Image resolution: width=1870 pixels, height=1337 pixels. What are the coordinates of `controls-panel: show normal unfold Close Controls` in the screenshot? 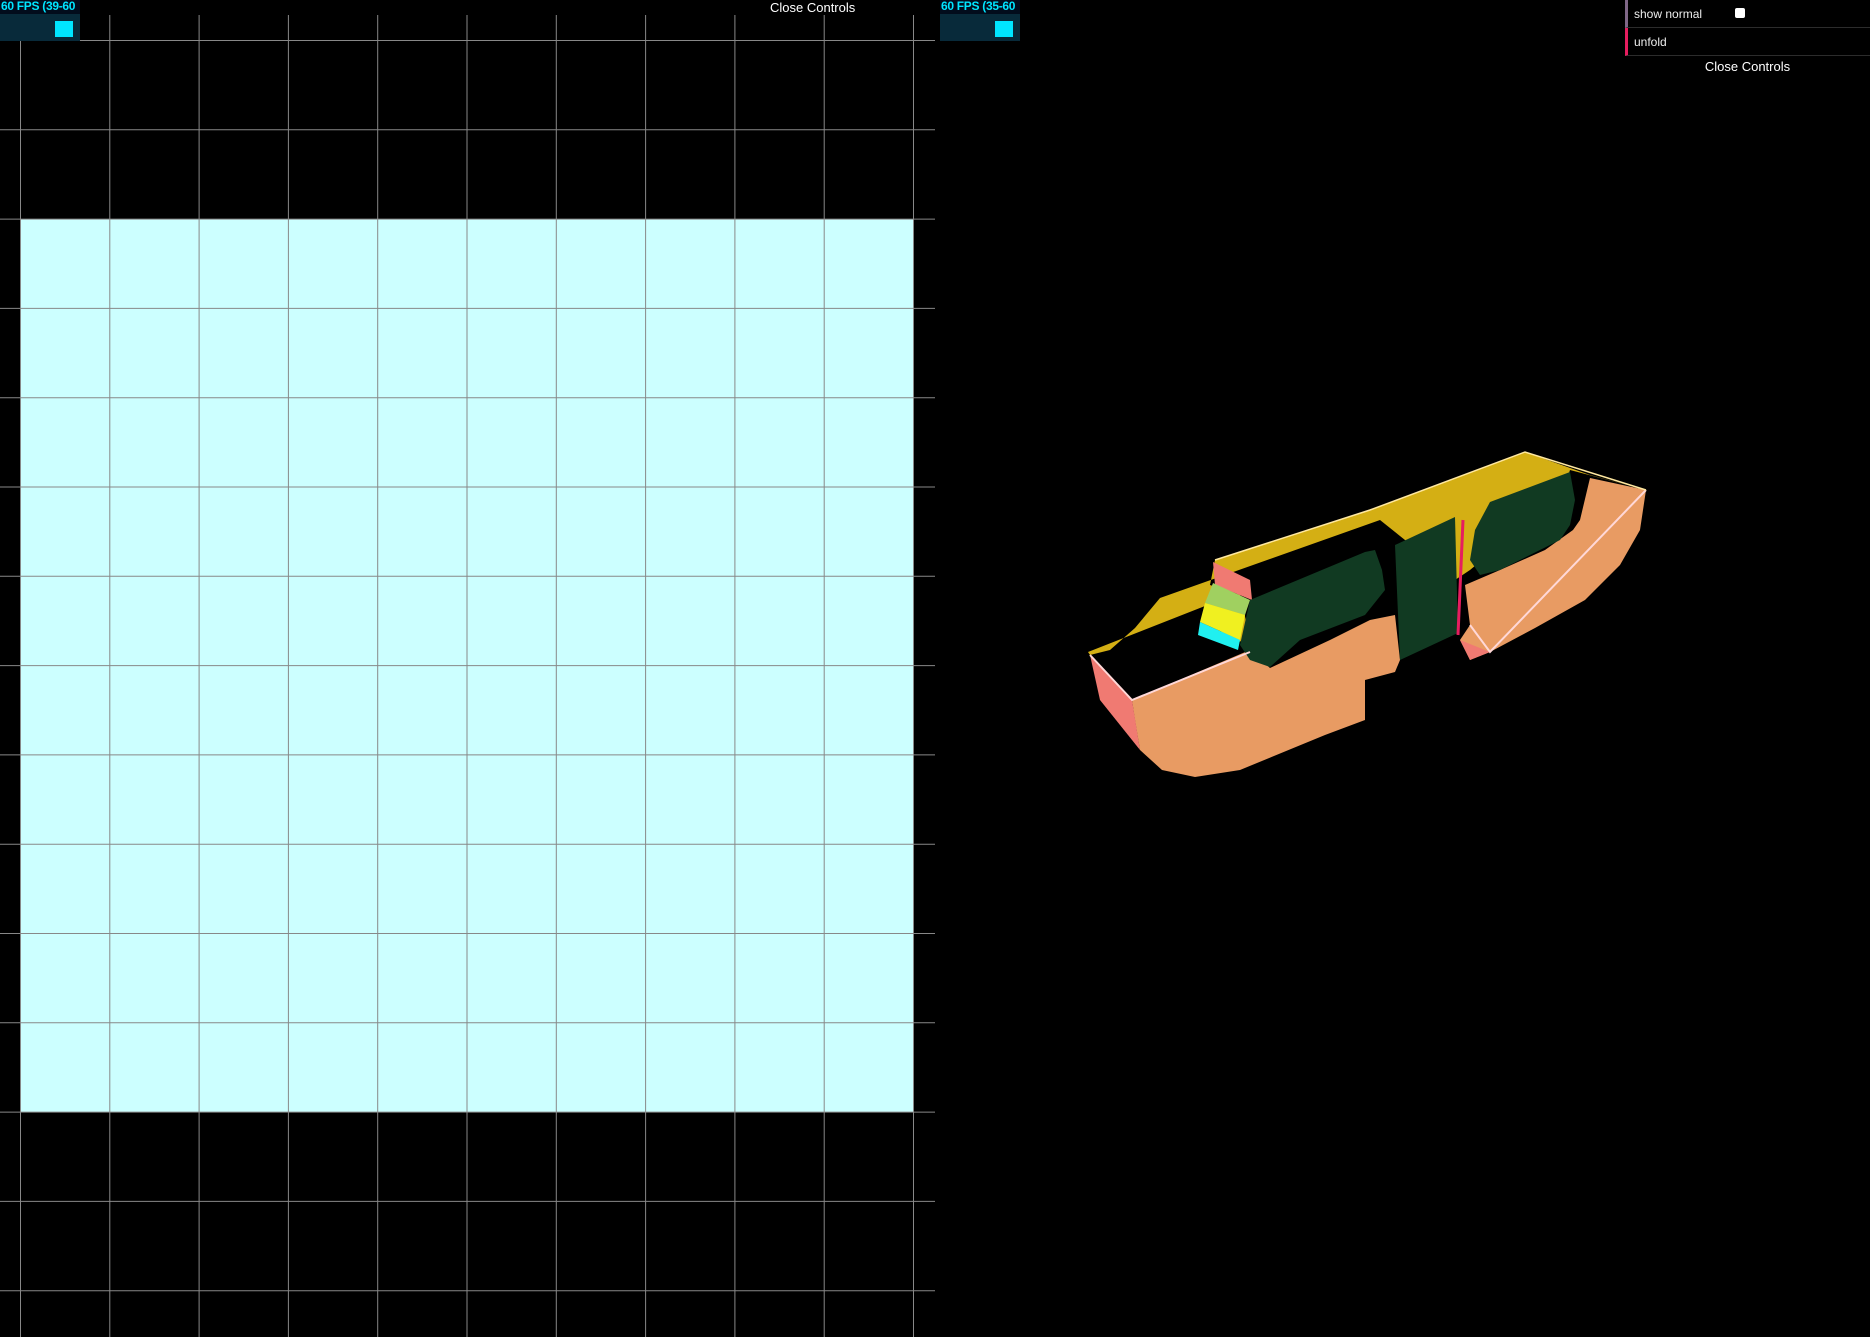 It's located at (1747, 39).